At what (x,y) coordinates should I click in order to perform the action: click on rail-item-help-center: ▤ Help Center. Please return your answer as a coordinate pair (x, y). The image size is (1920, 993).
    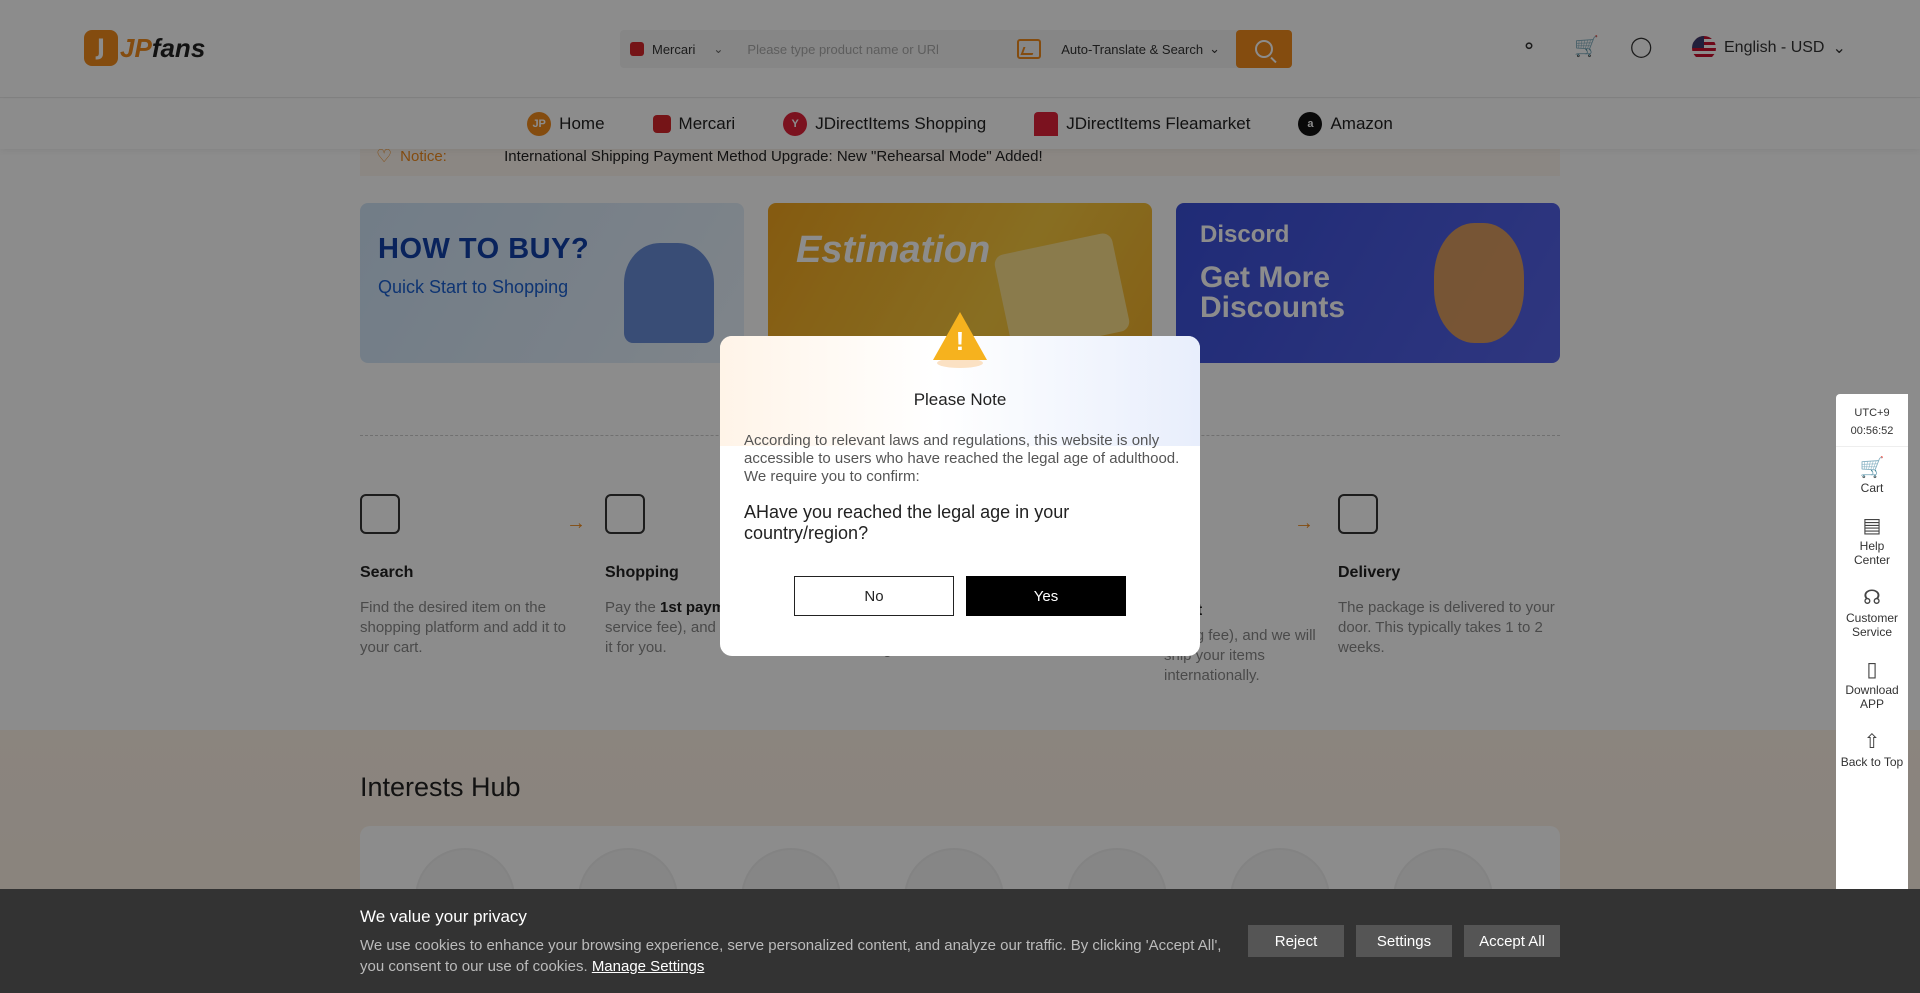
    Looking at the image, I should click on (1872, 541).